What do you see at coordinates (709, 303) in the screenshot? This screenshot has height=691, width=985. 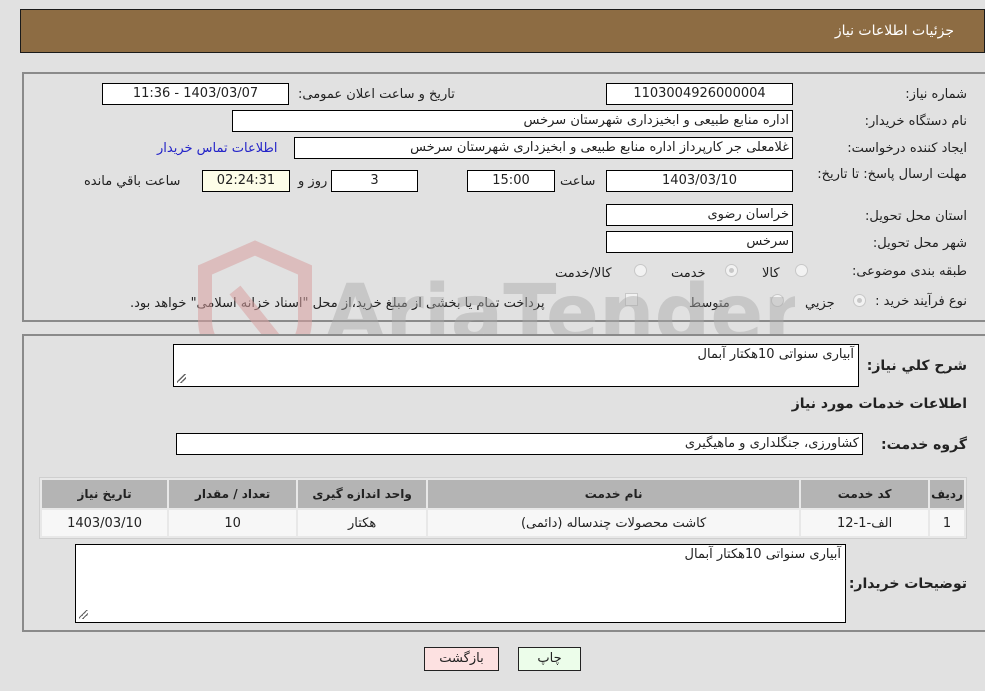 I see `purchase-option-medium: متوسط` at bounding box center [709, 303].